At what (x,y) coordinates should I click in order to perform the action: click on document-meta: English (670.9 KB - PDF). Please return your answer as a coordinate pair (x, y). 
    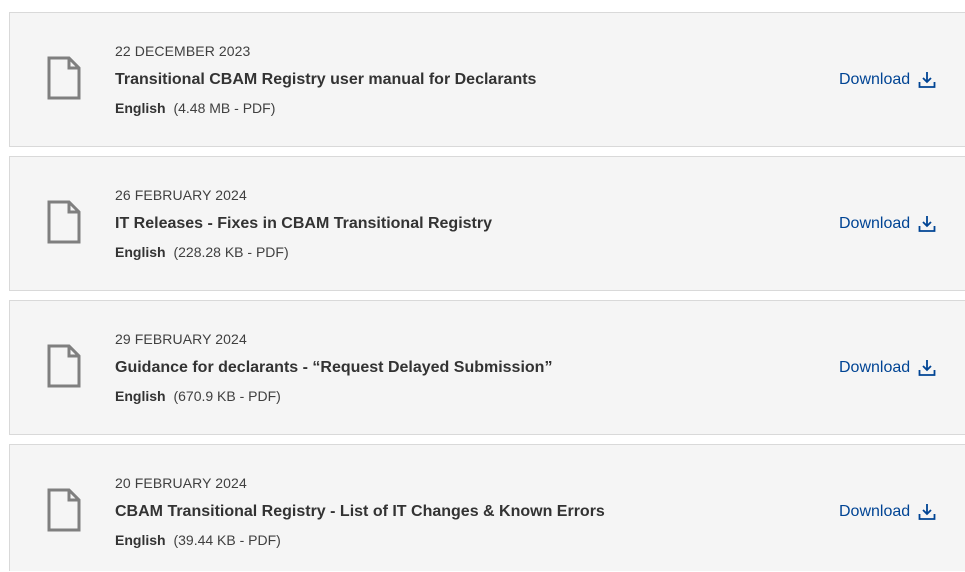
    Looking at the image, I should click on (198, 396).